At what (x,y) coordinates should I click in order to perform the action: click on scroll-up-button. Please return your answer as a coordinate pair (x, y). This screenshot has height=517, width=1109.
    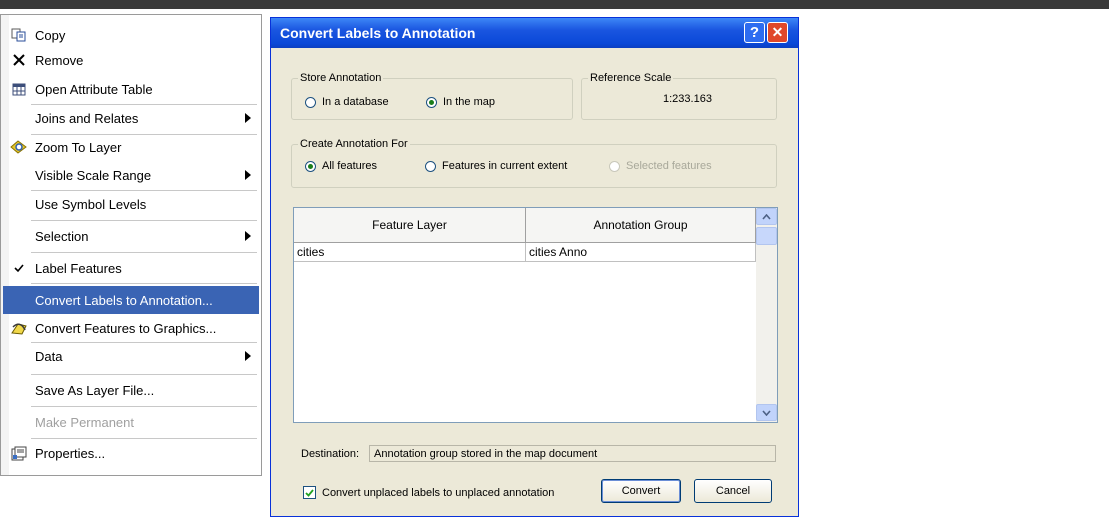
    Looking at the image, I should click on (766, 216).